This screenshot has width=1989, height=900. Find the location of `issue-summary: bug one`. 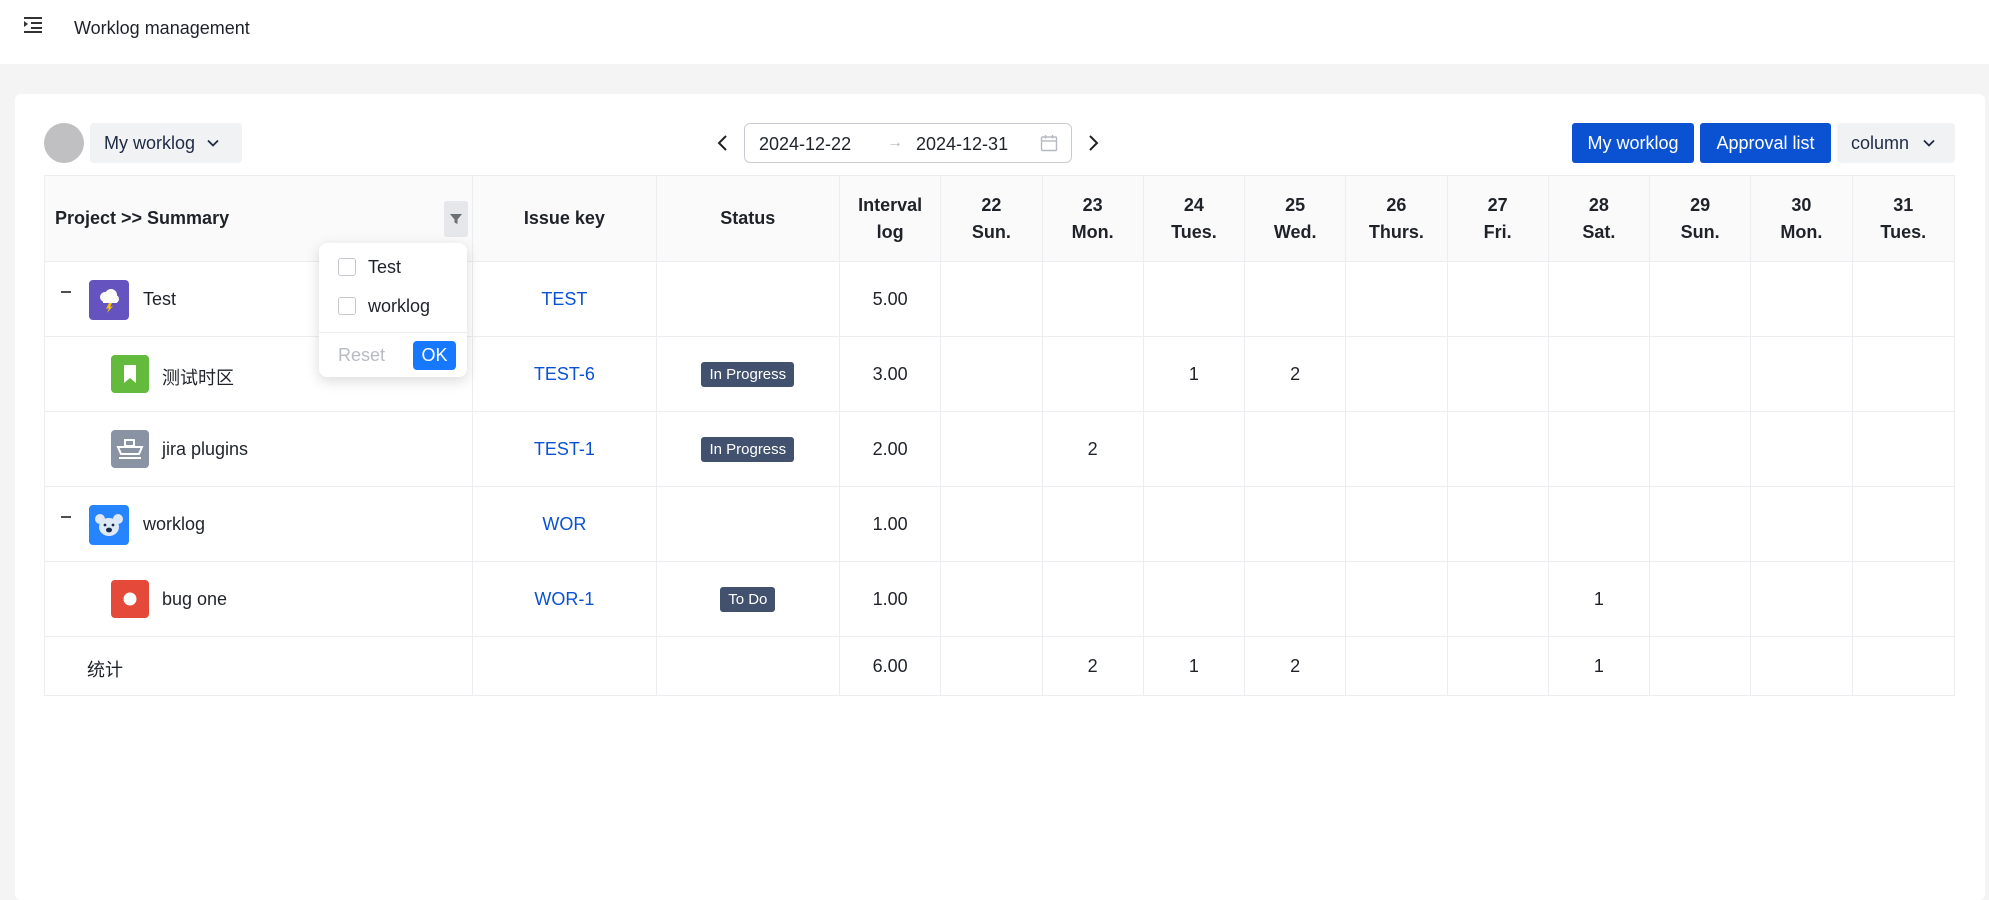

issue-summary: bug one is located at coordinates (194, 599).